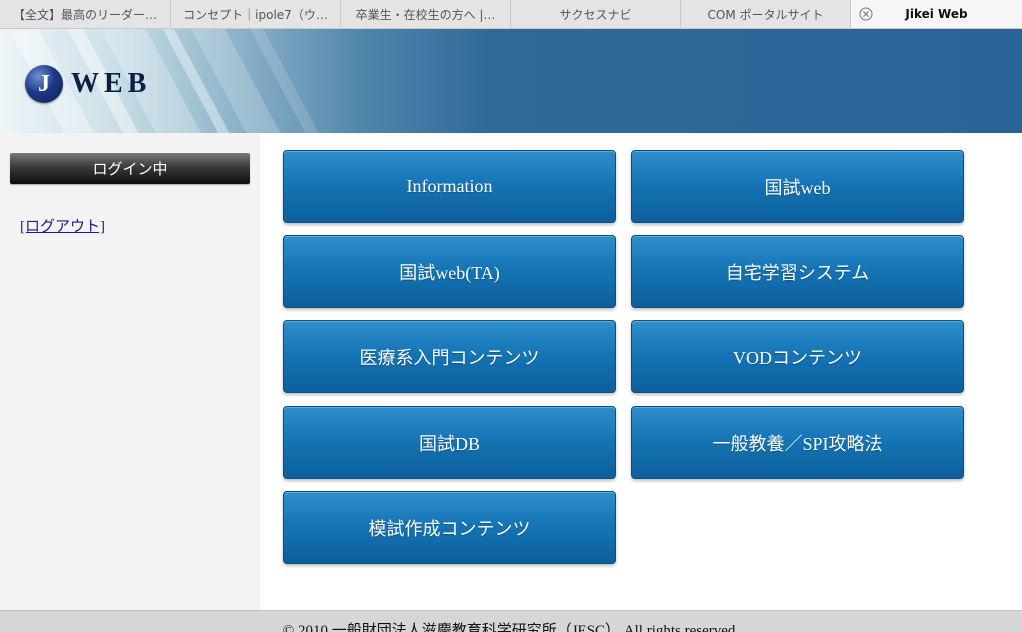 The width and height of the screenshot is (1022, 632). I want to click on menu-button-home-study: 自宅学習システム, so click(797, 271).